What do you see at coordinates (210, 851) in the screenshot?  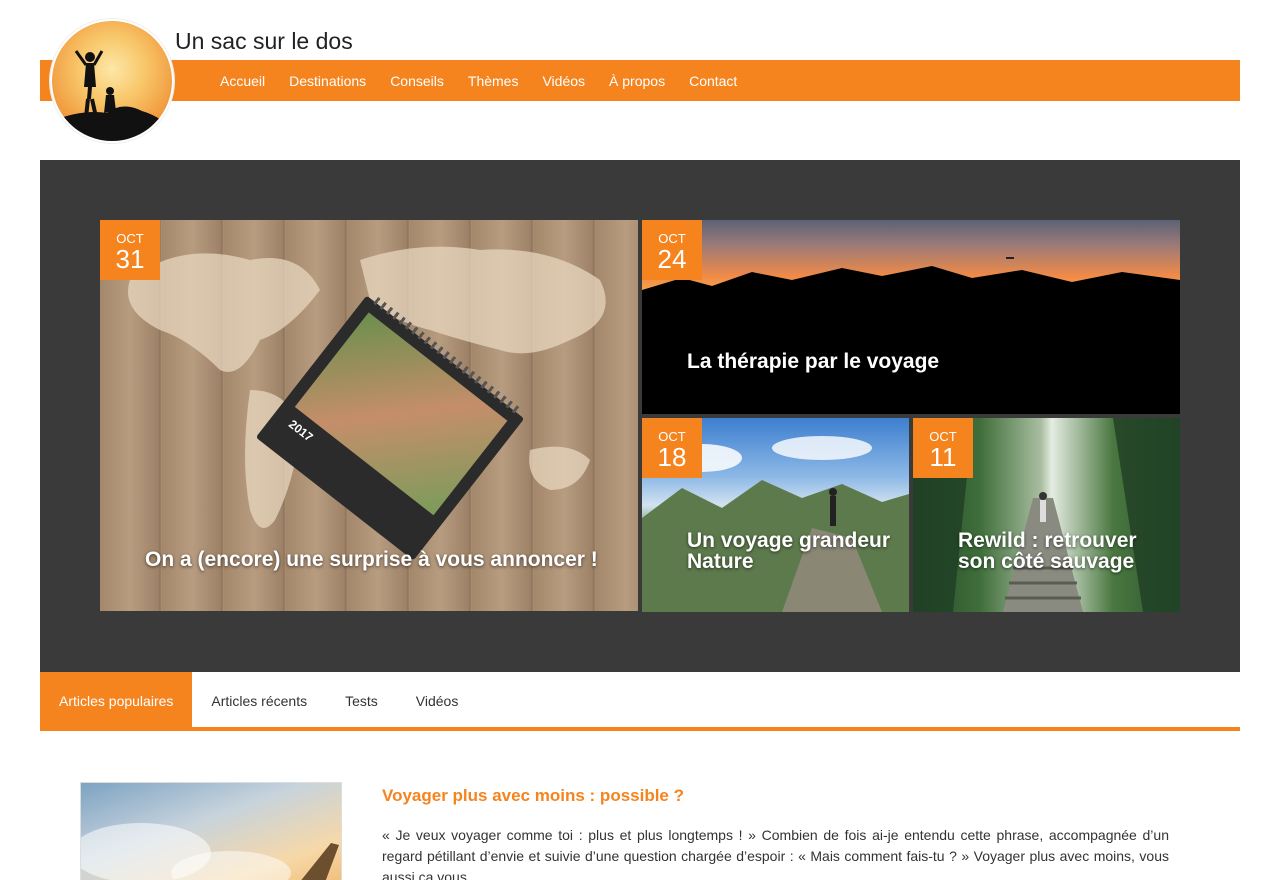 I see `airplane-wing-image` at bounding box center [210, 851].